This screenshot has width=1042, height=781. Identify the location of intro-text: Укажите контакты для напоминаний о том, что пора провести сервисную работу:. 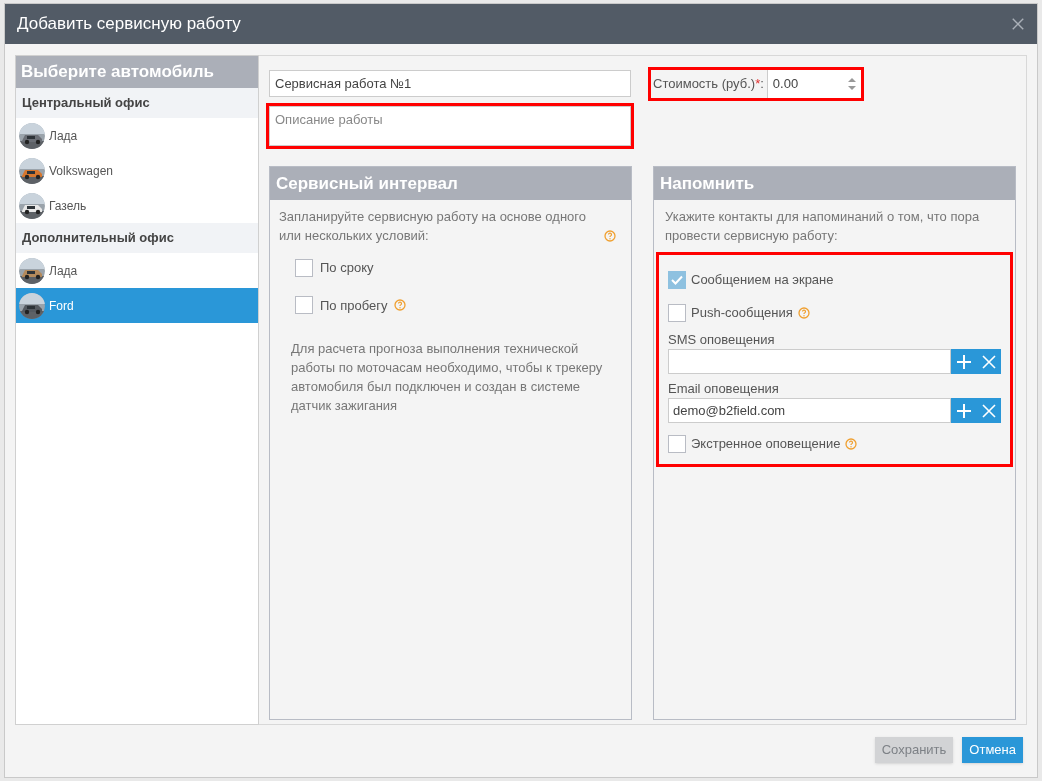
(822, 226).